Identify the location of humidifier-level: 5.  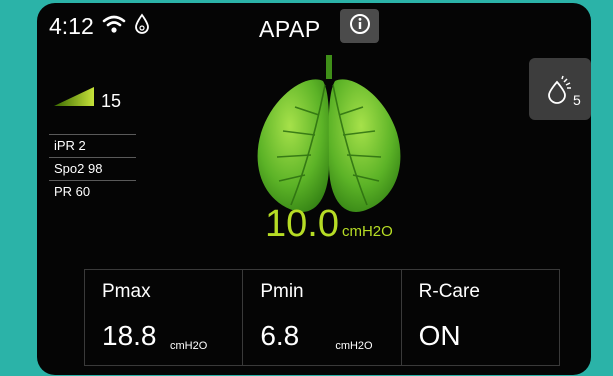
(577, 100).